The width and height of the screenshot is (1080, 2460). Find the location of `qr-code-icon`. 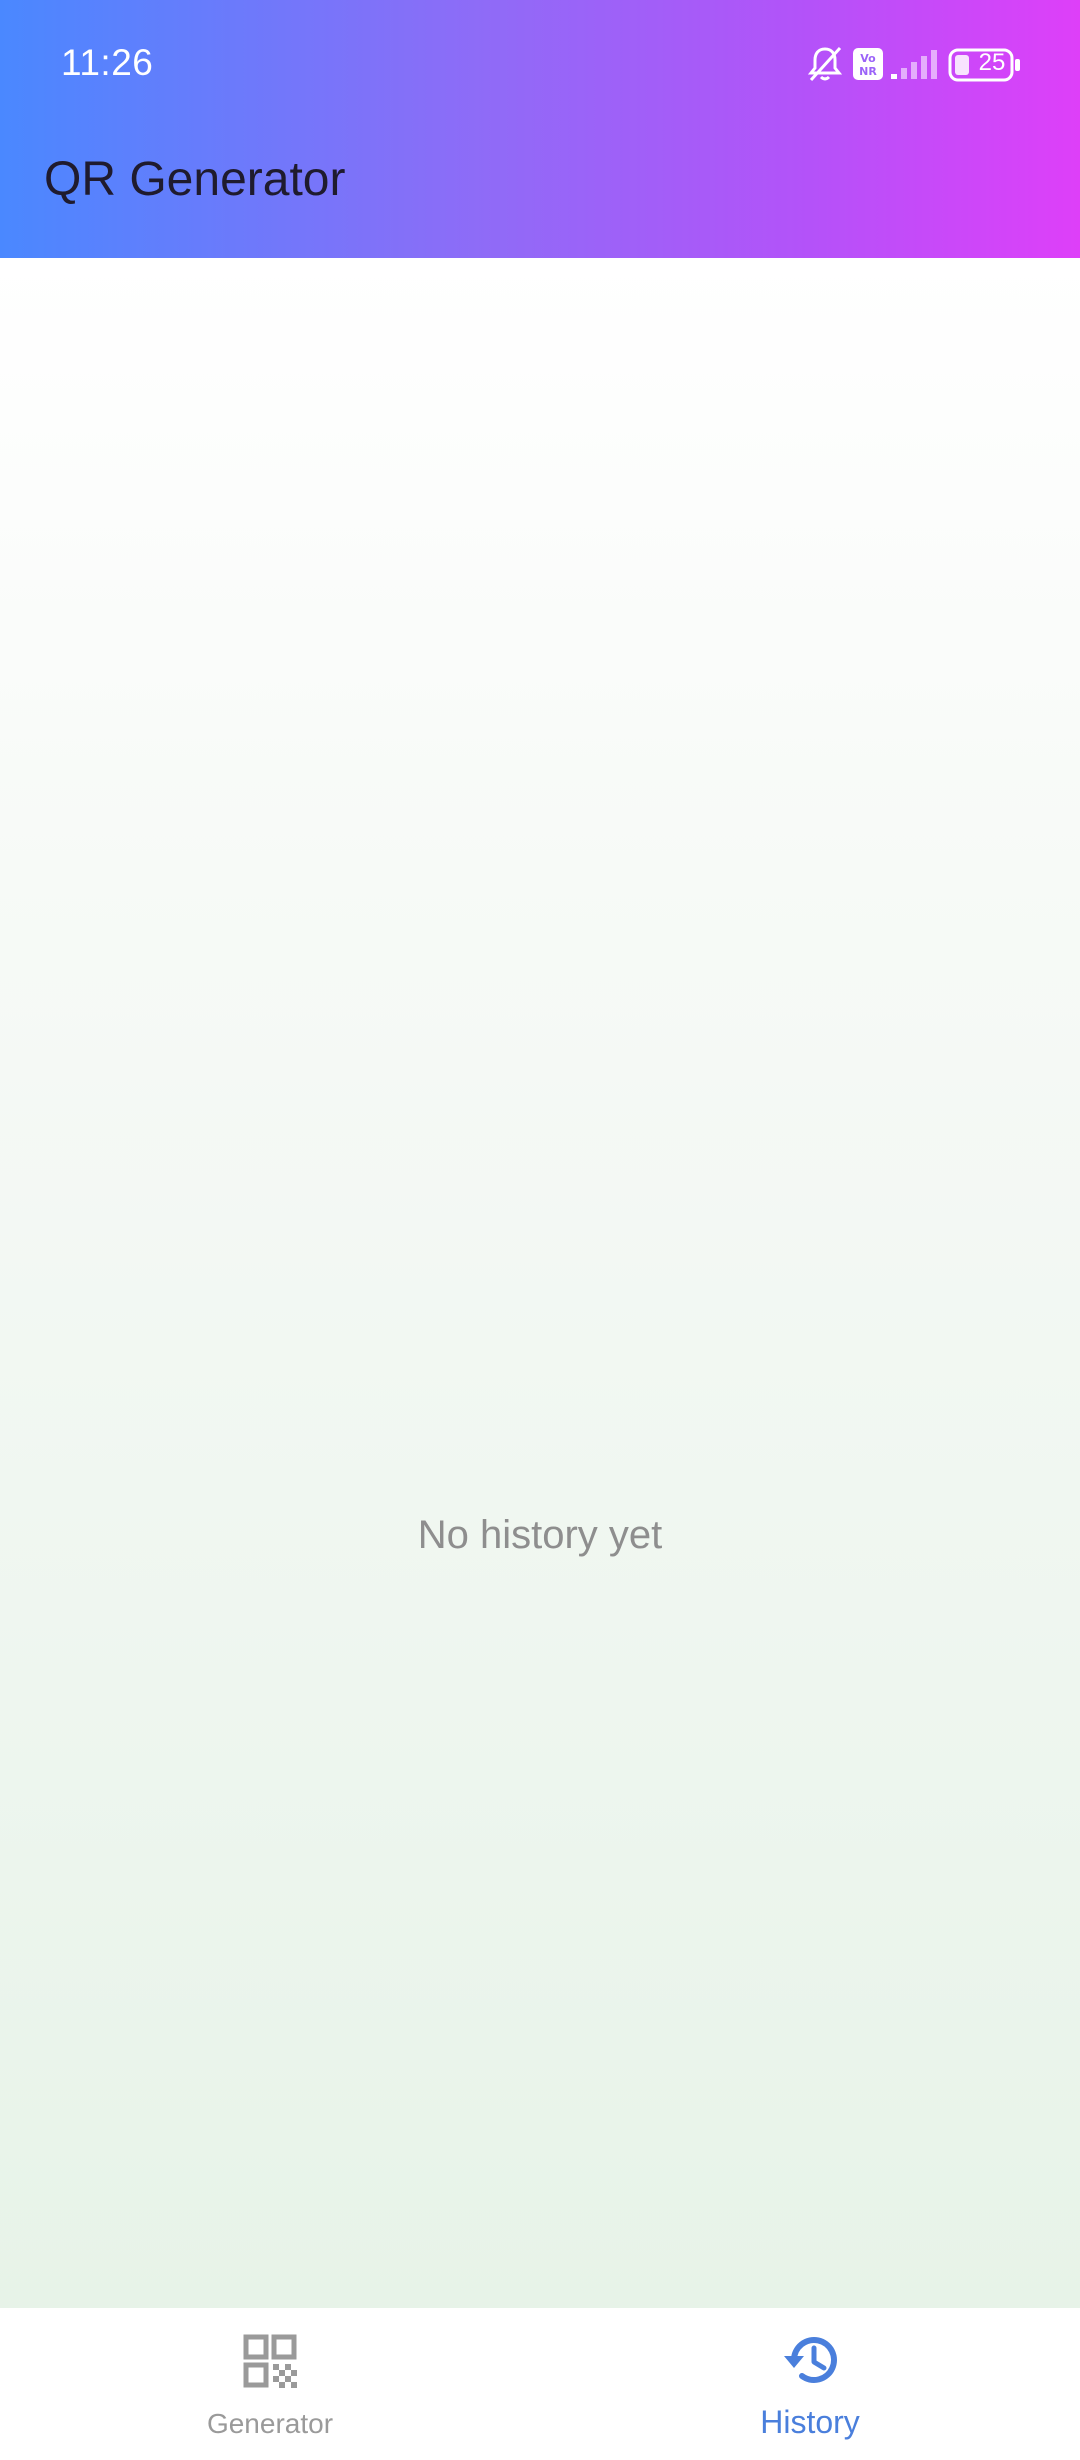

qr-code-icon is located at coordinates (270, 2361).